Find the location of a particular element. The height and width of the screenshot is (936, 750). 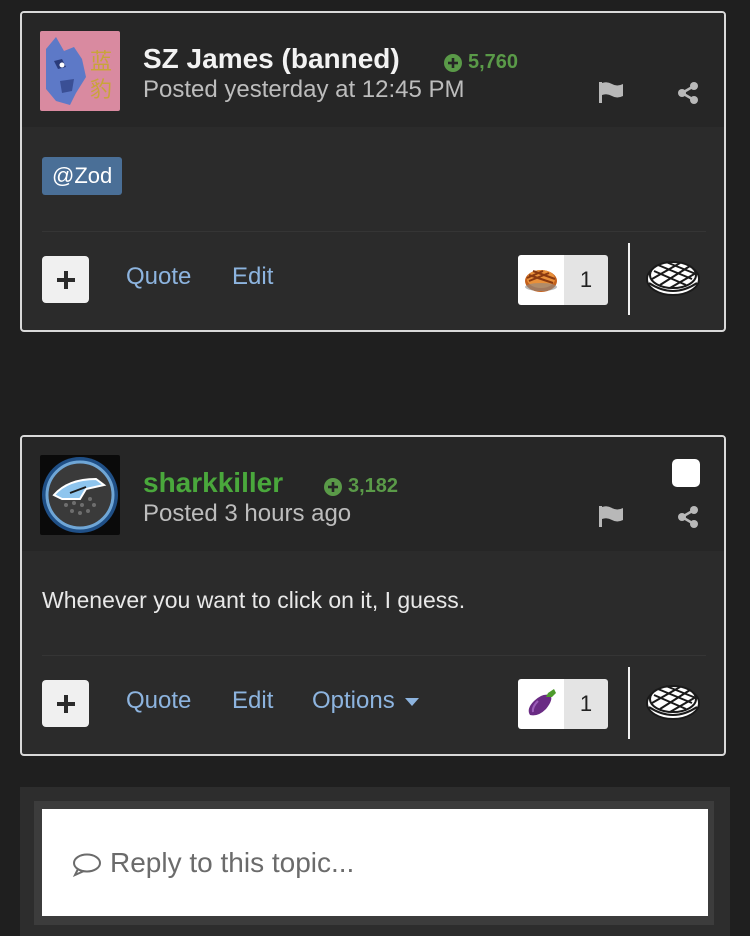

user-mention: @Zod is located at coordinates (82, 176).